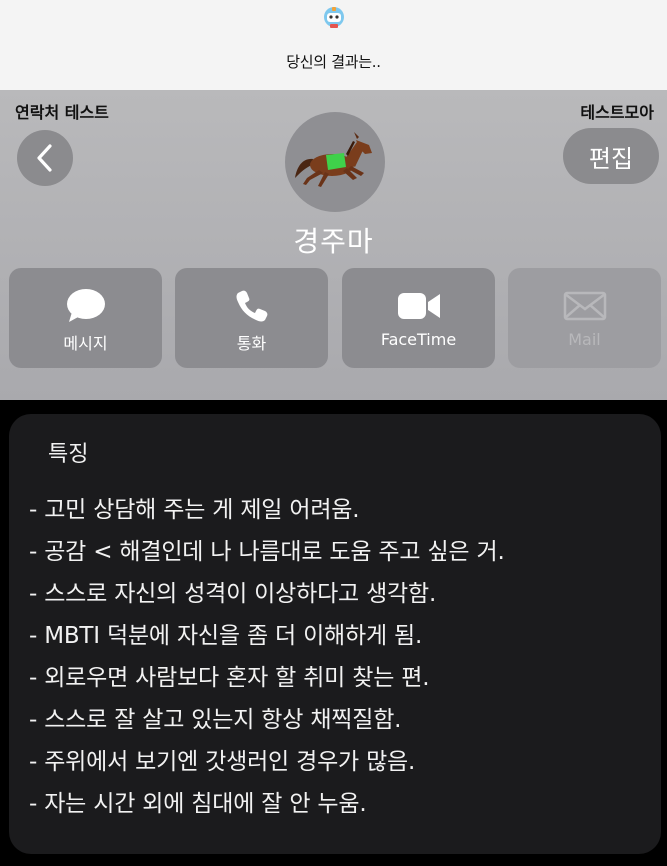 The height and width of the screenshot is (866, 667). Describe the element at coordinates (418, 339) in the screenshot. I see `facetime-label: FaceTime` at that location.